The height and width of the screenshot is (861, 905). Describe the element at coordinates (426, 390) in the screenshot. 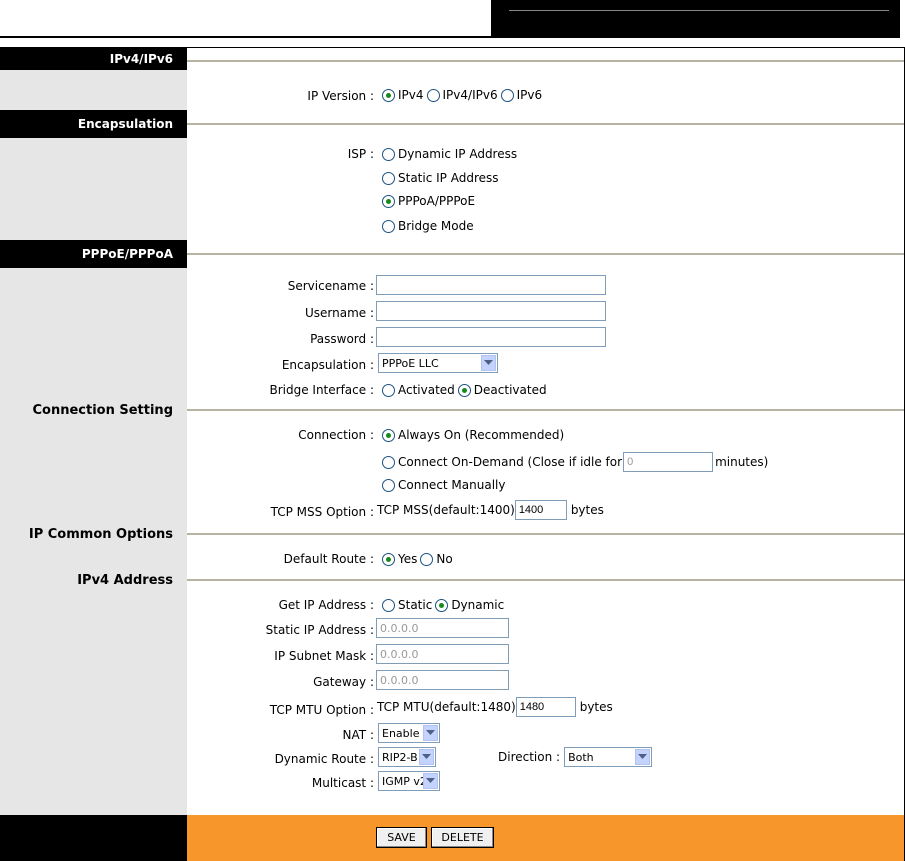

I see `bridge-option: Activated` at that location.